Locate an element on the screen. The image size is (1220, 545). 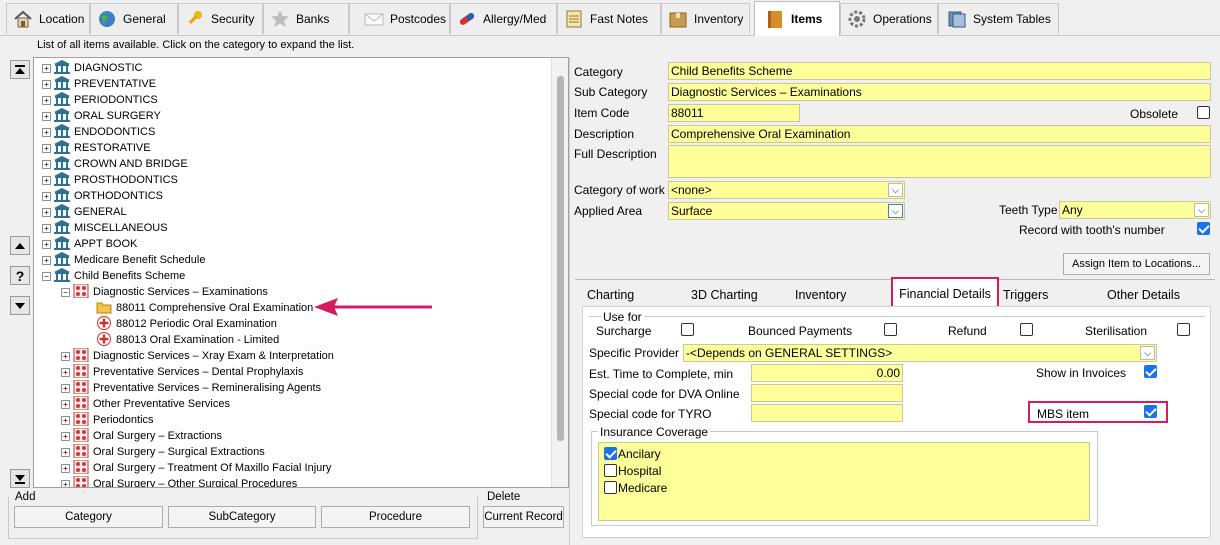
surcharge-checkbox is located at coordinates (687, 329).